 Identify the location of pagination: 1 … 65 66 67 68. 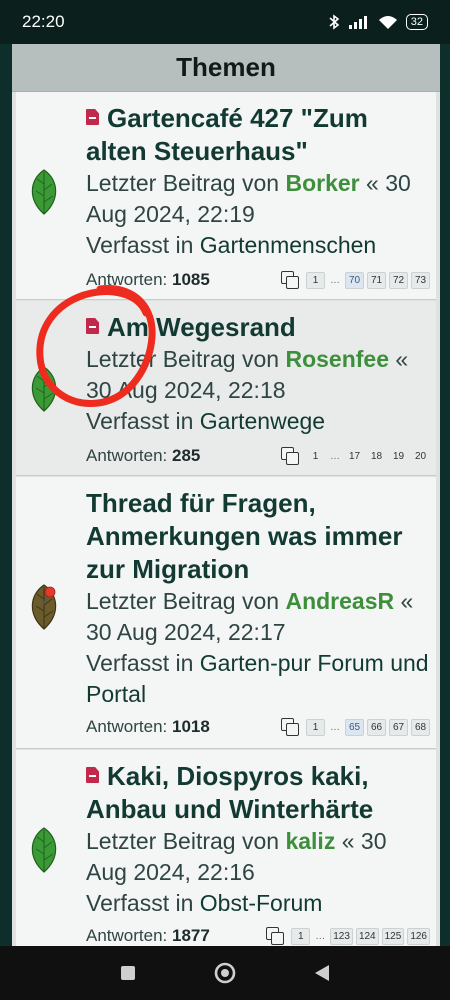
(355, 727).